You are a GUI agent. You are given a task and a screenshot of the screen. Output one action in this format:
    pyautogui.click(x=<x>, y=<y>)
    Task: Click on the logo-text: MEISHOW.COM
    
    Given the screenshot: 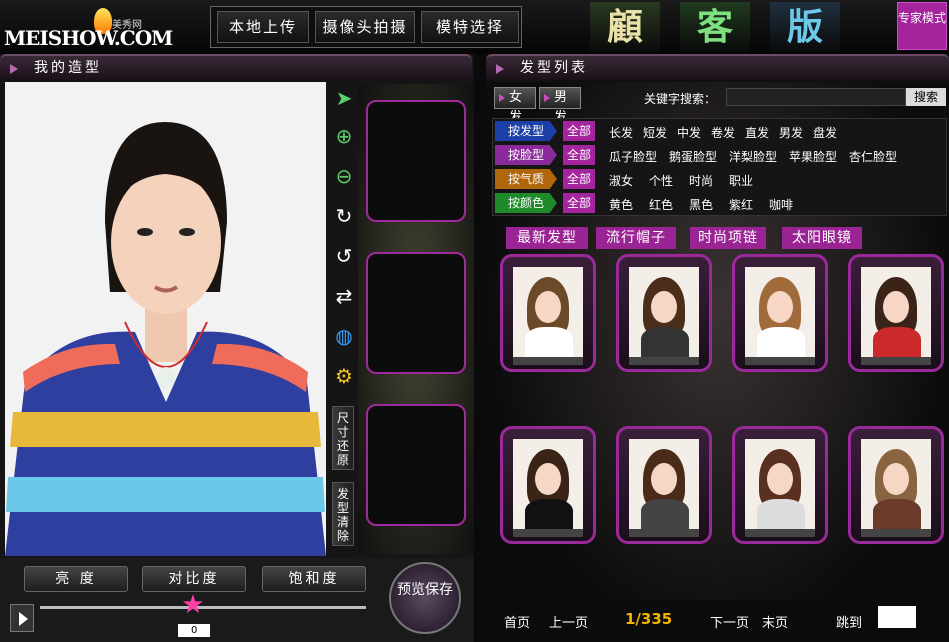 What is the action you would take?
    pyautogui.click(x=88, y=38)
    